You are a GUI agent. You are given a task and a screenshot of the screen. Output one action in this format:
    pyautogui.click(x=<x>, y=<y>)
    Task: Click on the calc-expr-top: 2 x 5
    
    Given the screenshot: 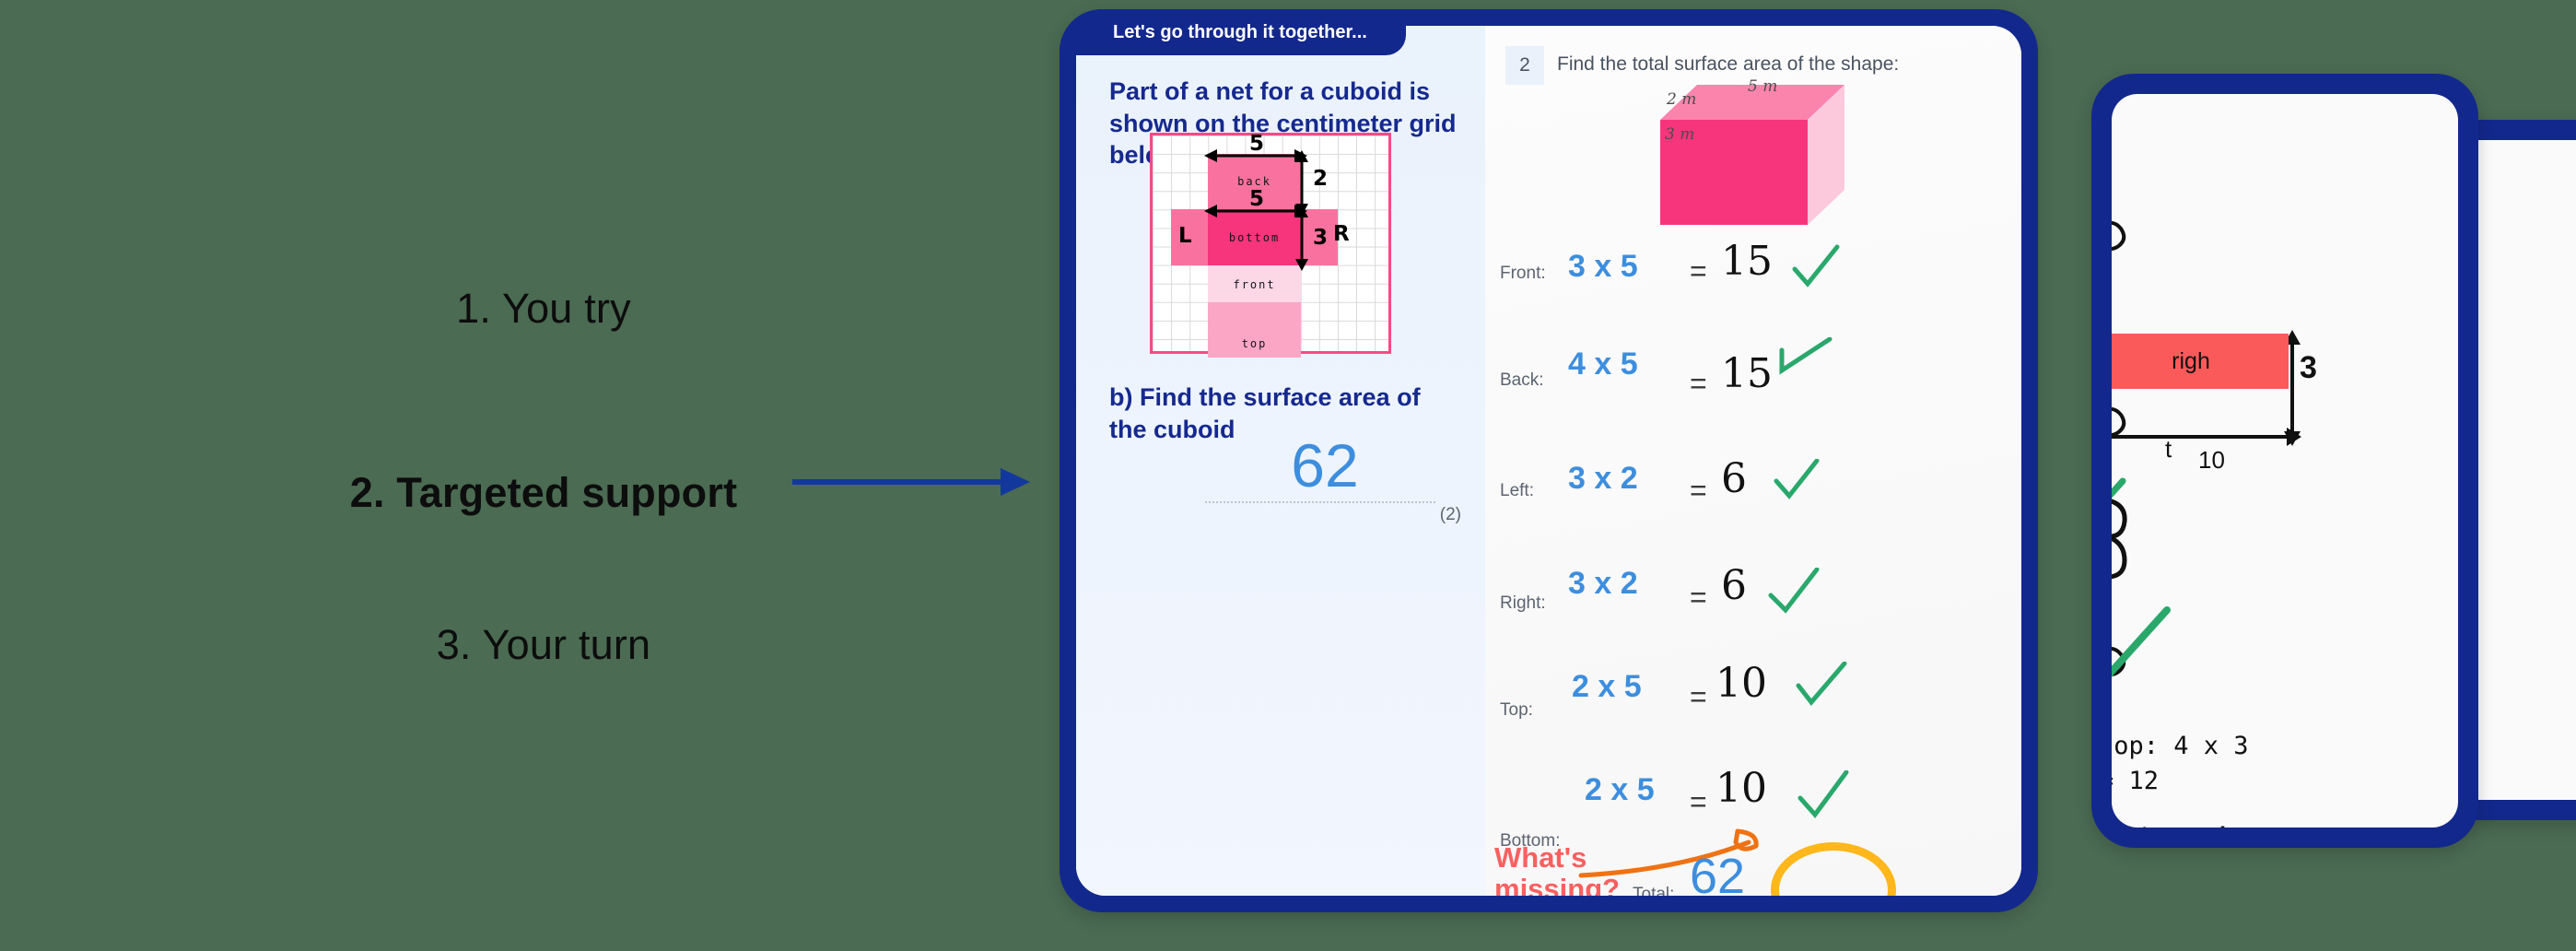 What is the action you would take?
    pyautogui.click(x=1607, y=686)
    